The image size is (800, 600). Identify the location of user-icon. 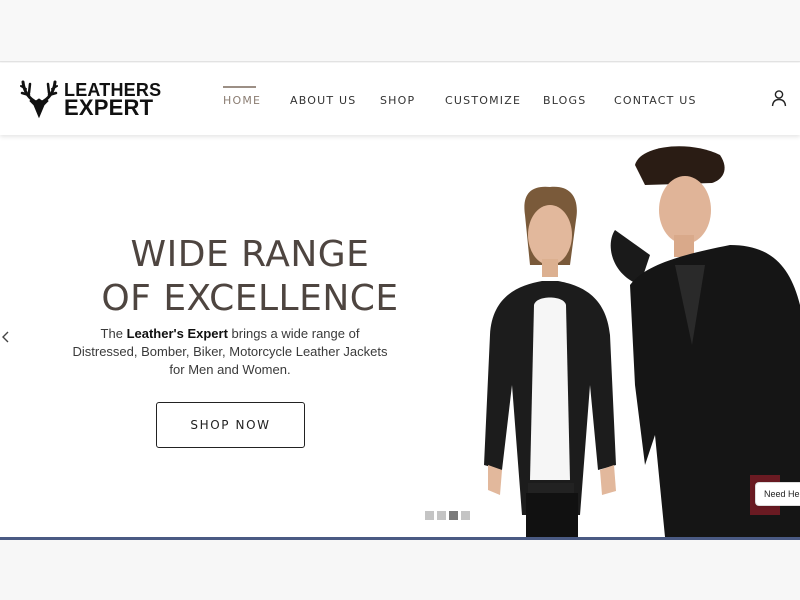
(779, 98).